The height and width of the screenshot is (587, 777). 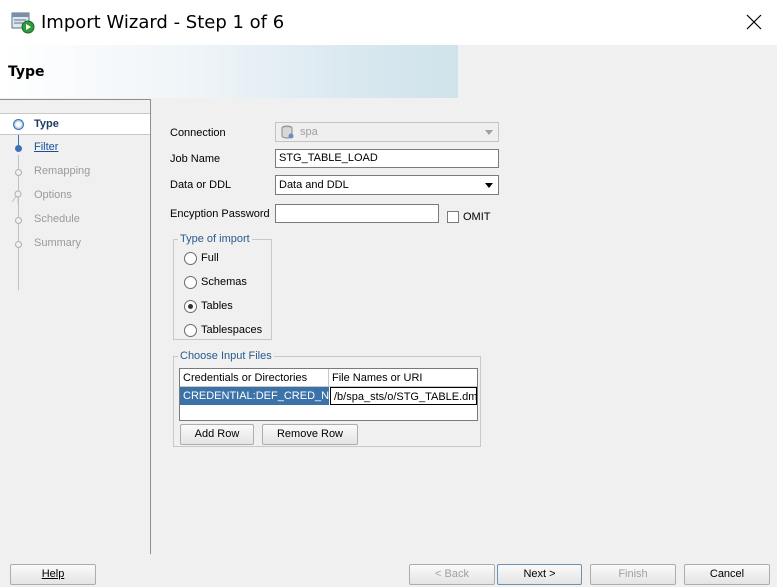 I want to click on data-or-ddl-label: Data or DDL, so click(x=201, y=185).